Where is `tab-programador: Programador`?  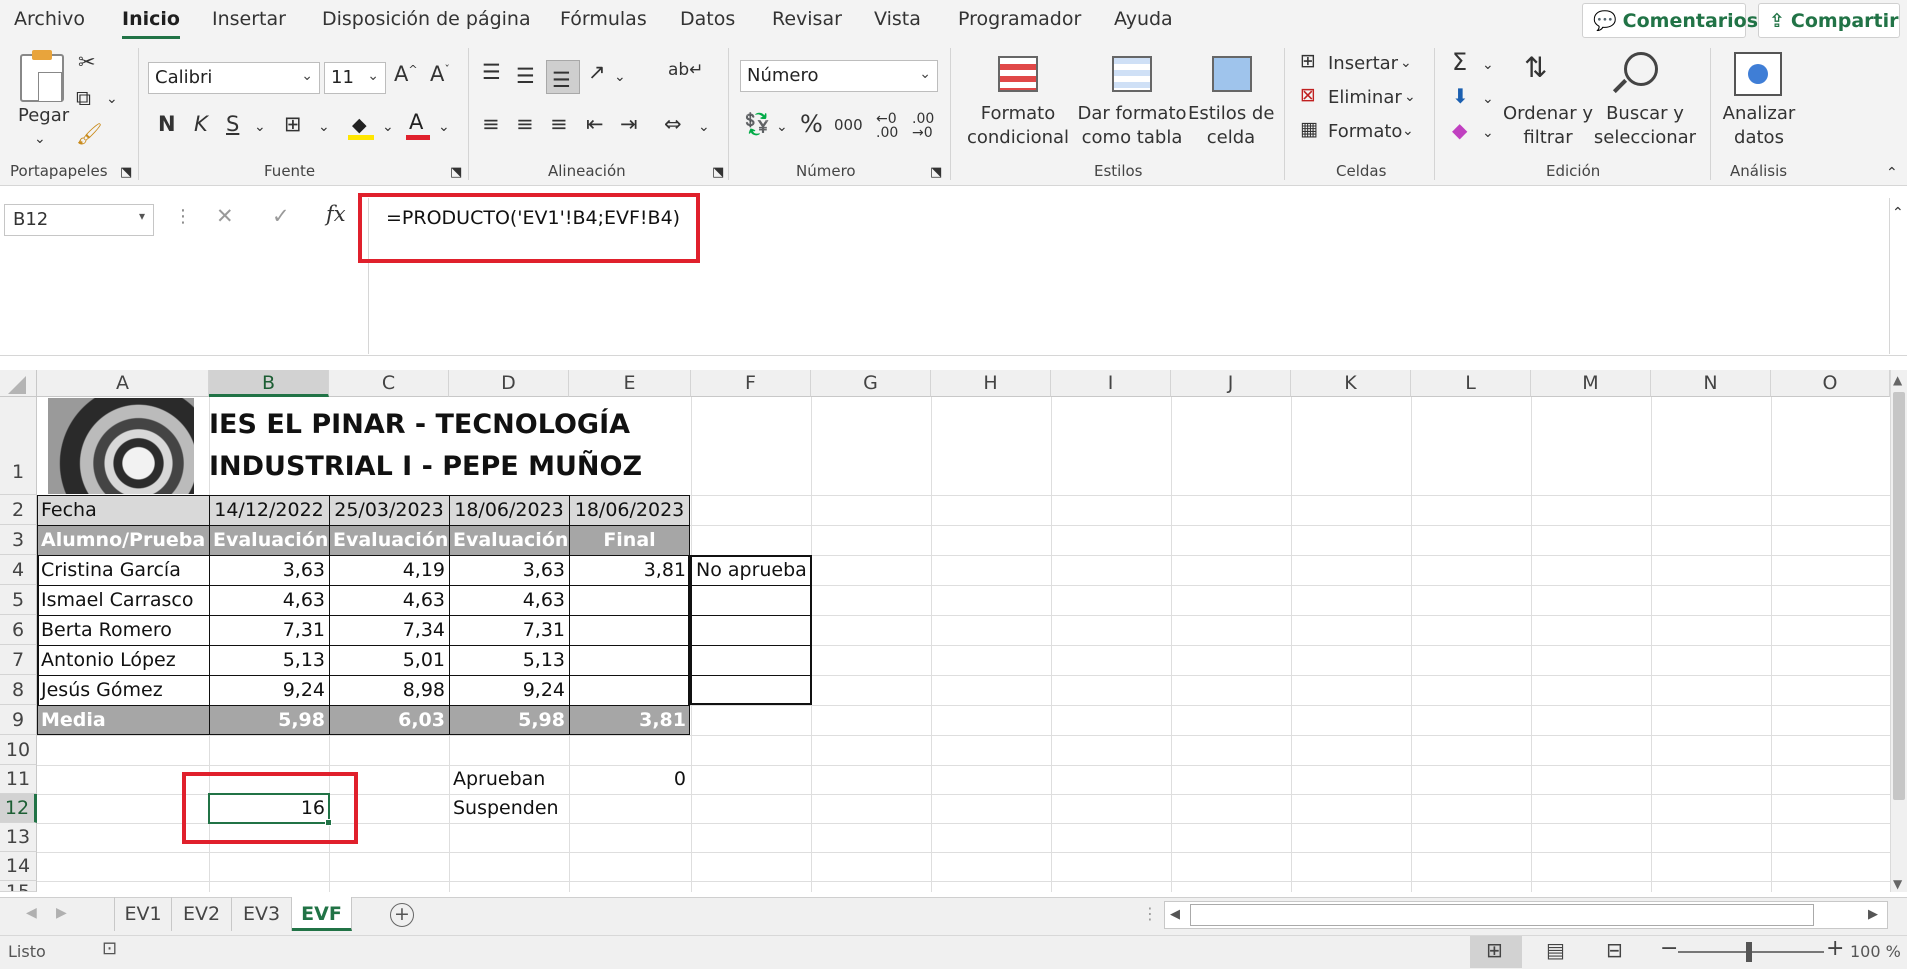 tab-programador: Programador is located at coordinates (1019, 19).